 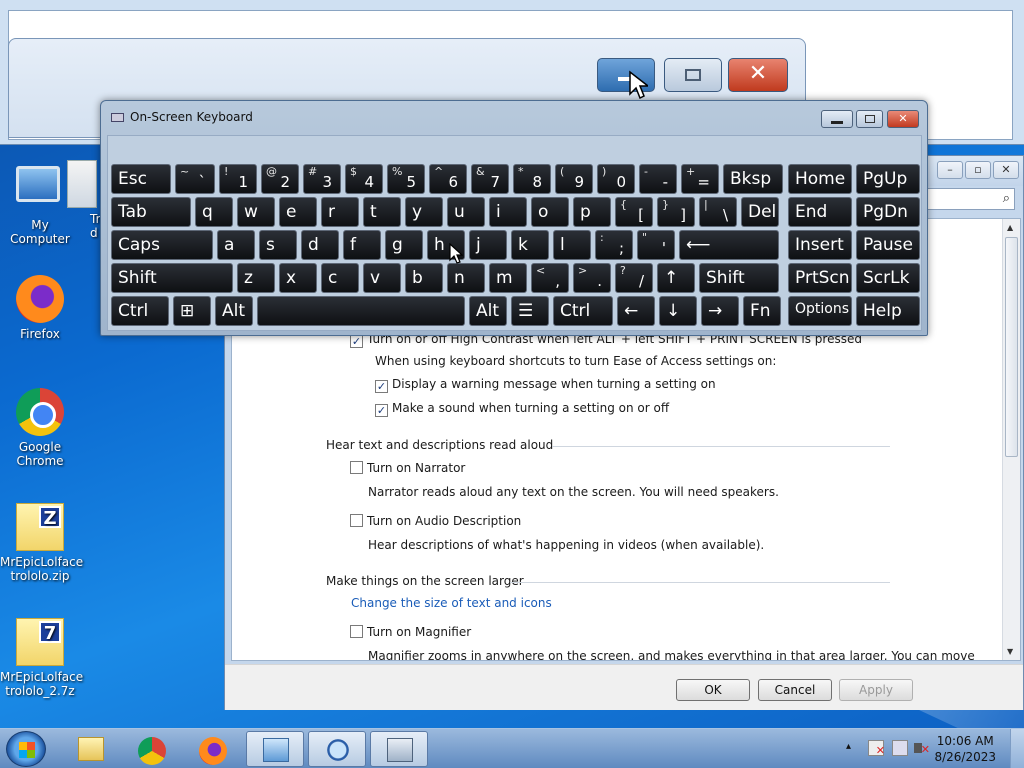 I want to click on taskbar-chrome, so click(x=151, y=749).